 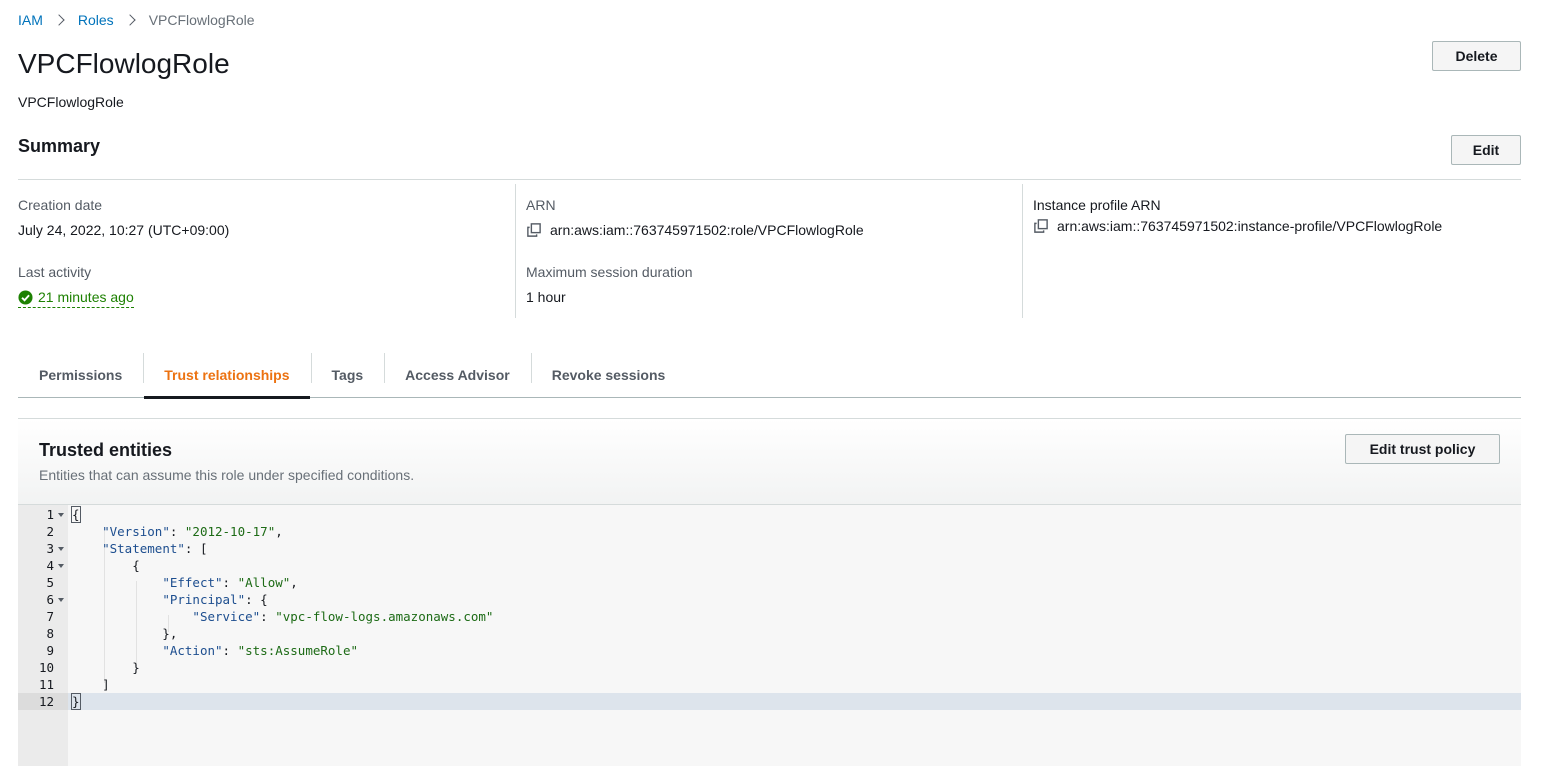 I want to click on line-number: 5, so click(x=50, y=582).